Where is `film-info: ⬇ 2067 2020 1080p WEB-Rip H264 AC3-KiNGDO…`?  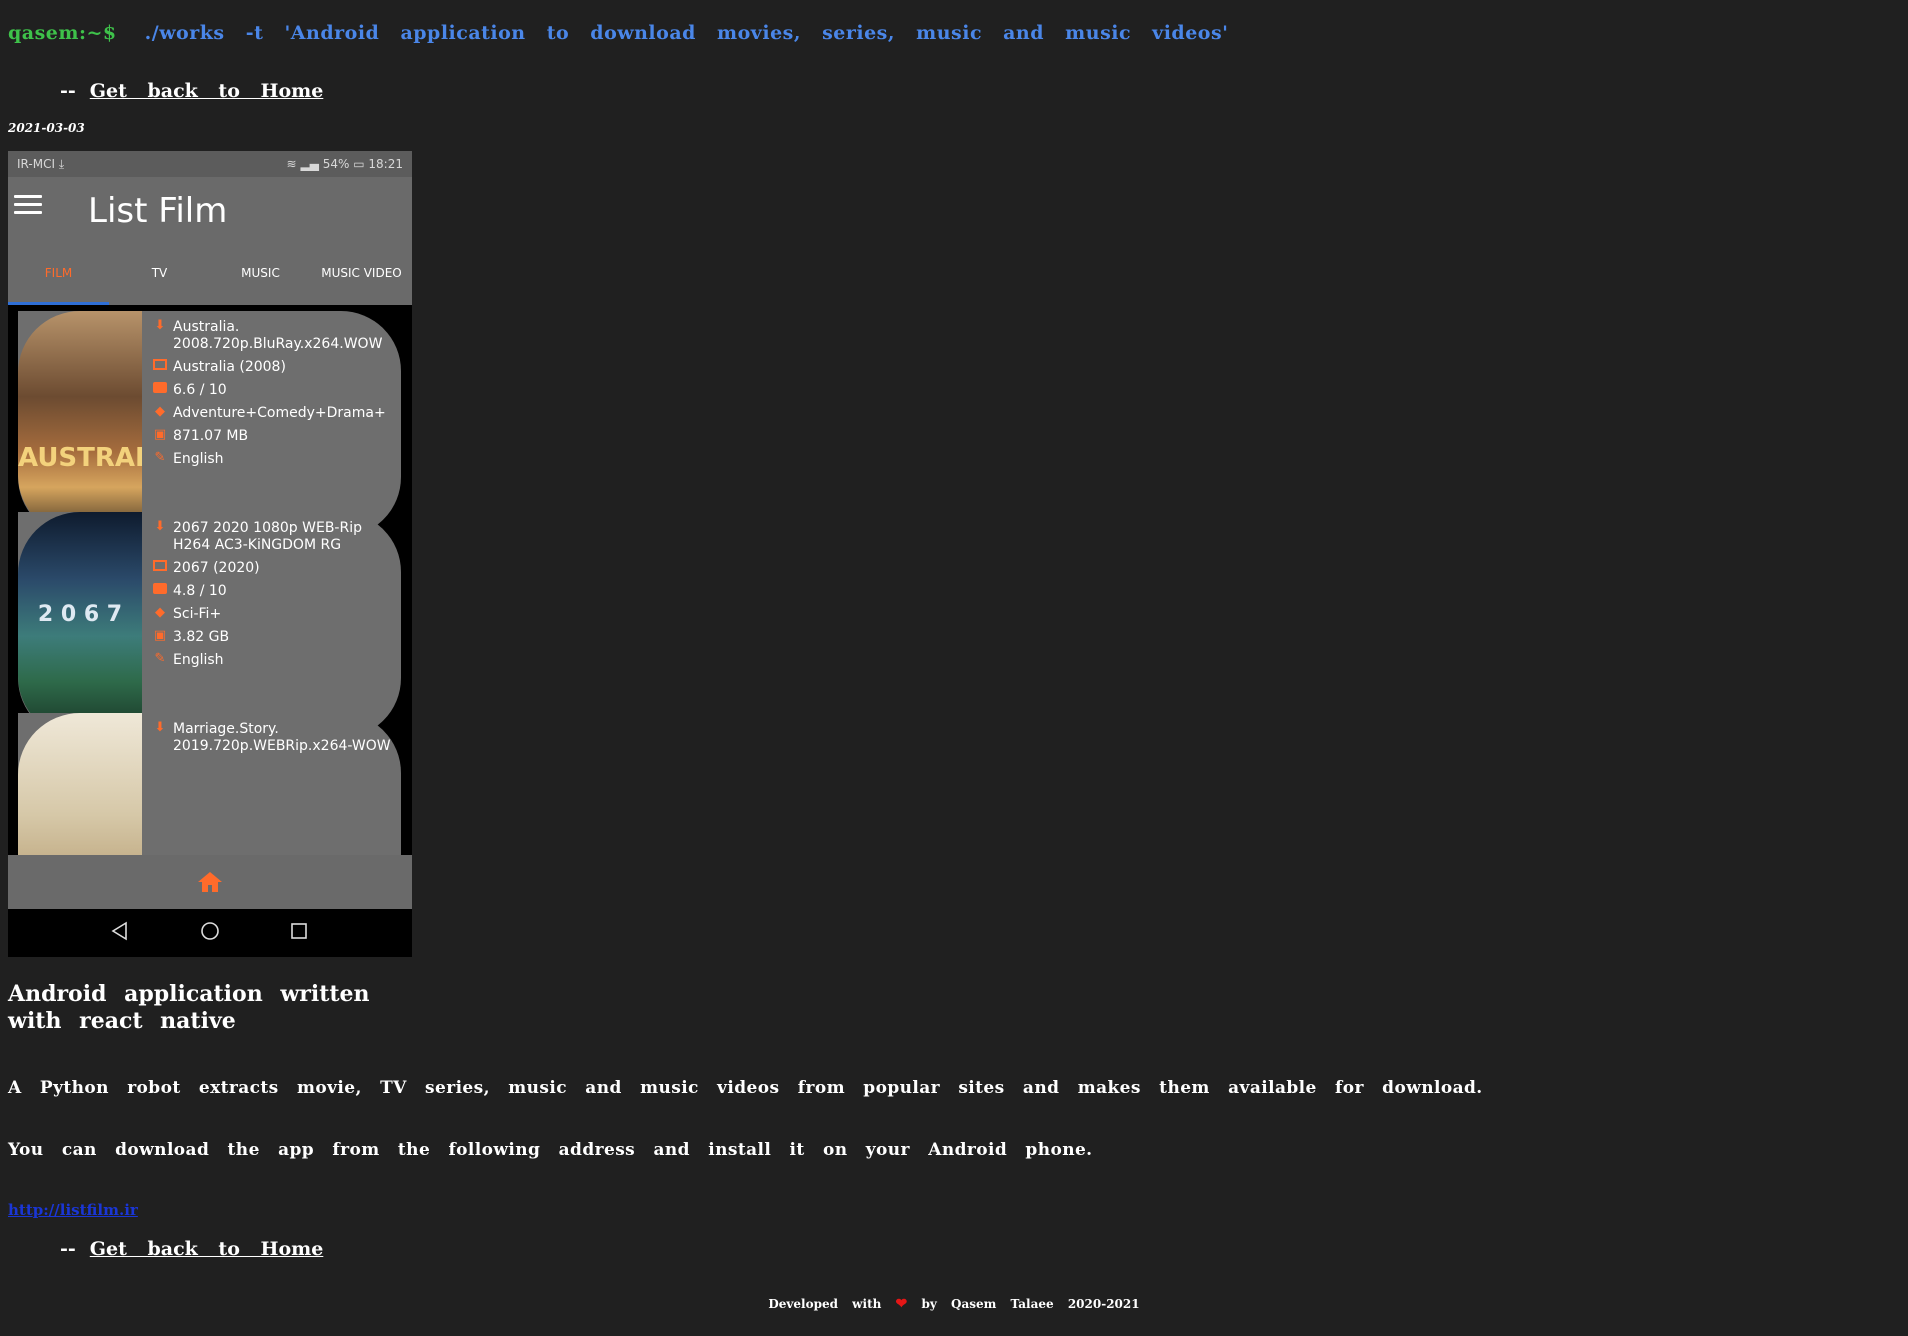 film-info: ⬇ 2067 2020 1080p WEB-Rip H264 AC3-KiNGDO… is located at coordinates (276, 597).